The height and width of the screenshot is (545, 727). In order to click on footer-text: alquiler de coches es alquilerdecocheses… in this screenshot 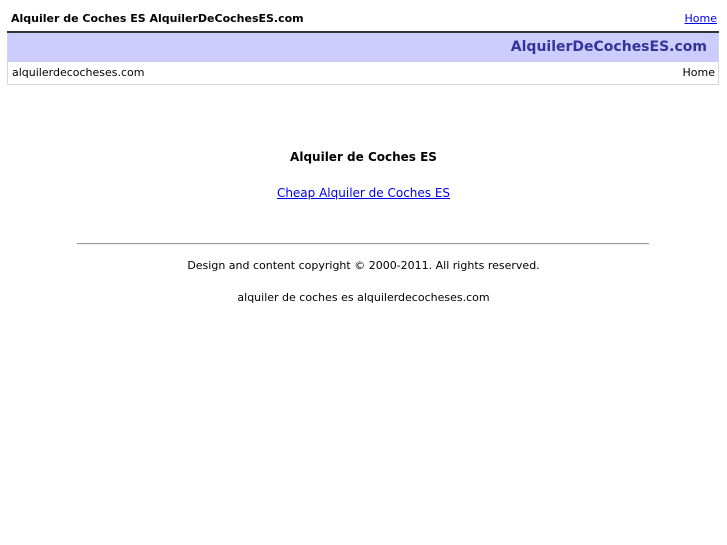, I will do `click(363, 297)`.